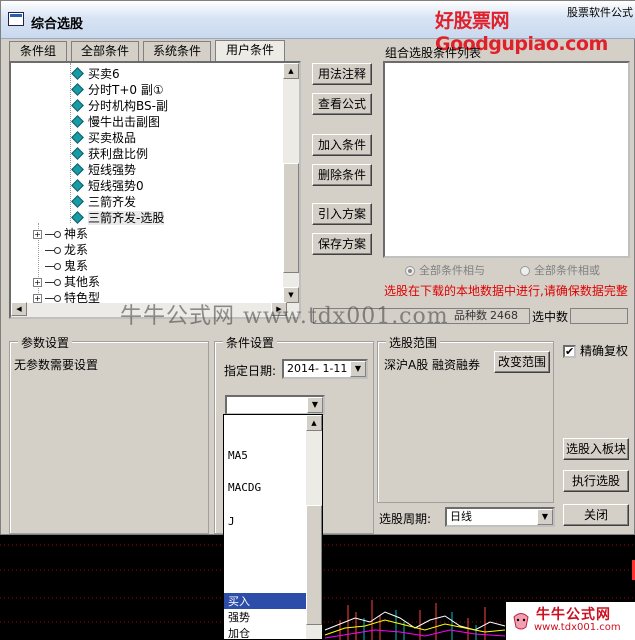 The height and width of the screenshot is (640, 635). I want to click on date-picker: 2014- 1-11 ▼, so click(325, 369).